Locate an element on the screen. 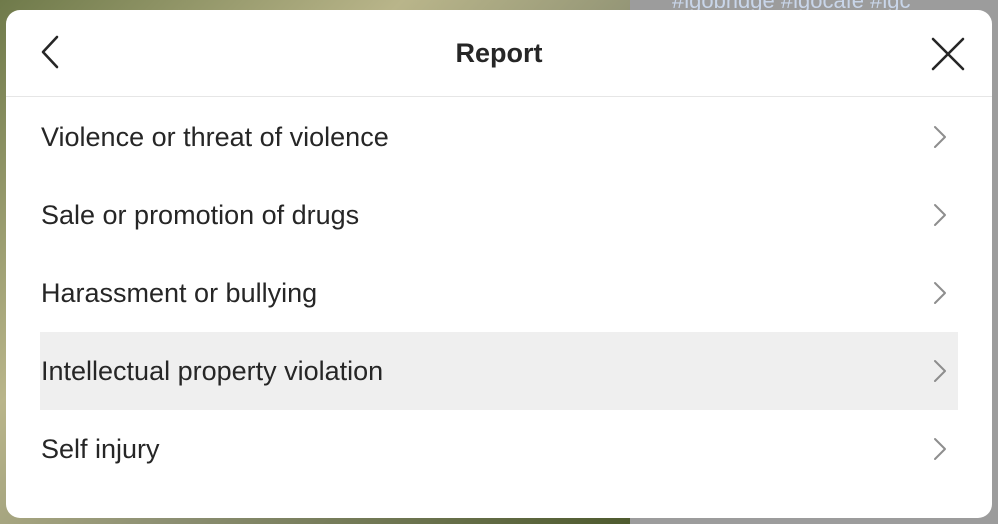  report-option-harassment: Harassment or bullying is located at coordinates (499, 293).